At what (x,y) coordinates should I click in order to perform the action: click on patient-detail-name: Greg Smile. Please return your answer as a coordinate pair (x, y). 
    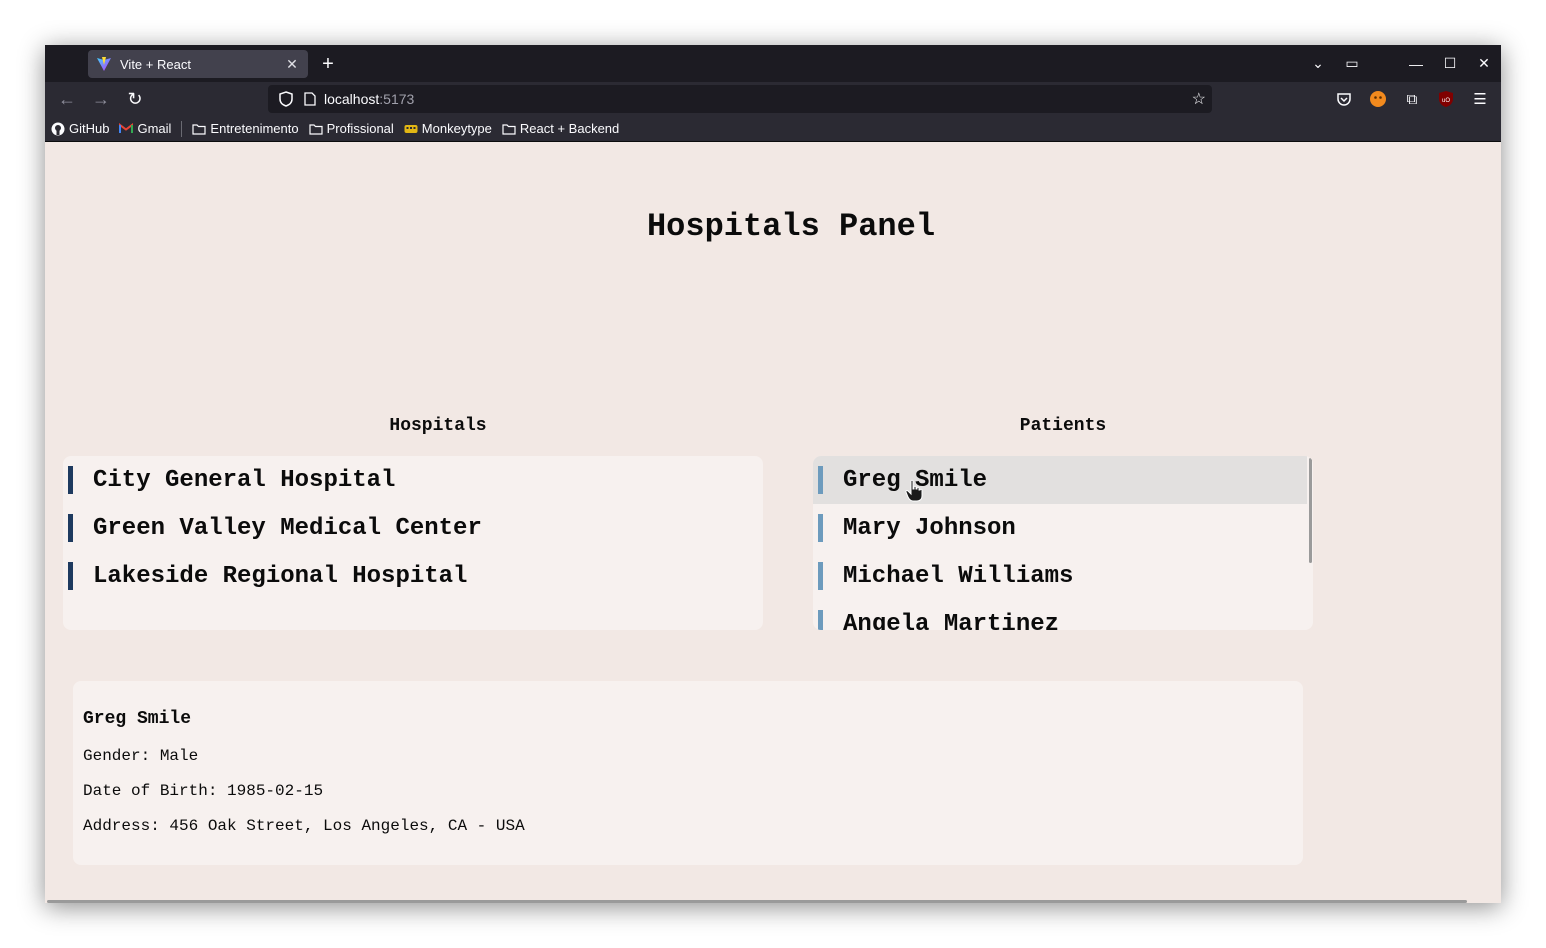
    Looking at the image, I should click on (137, 719).